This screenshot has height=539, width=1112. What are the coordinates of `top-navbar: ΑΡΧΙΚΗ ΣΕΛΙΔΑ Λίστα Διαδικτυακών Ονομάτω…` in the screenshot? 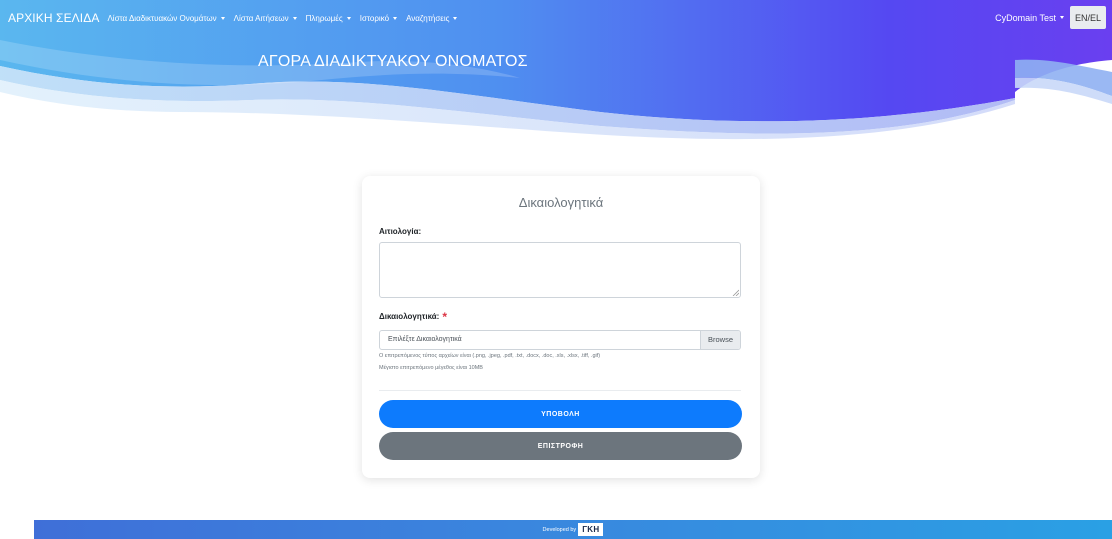 It's located at (556, 18).